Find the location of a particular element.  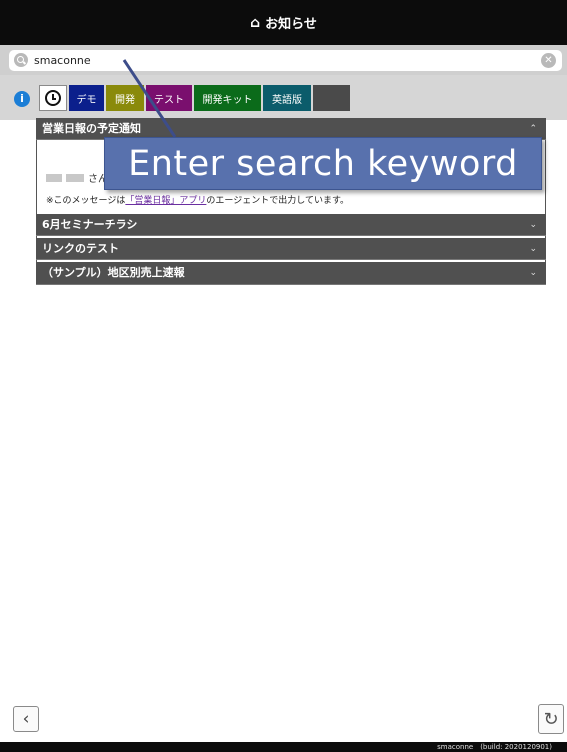

reload-icon: ↻ is located at coordinates (551, 719).